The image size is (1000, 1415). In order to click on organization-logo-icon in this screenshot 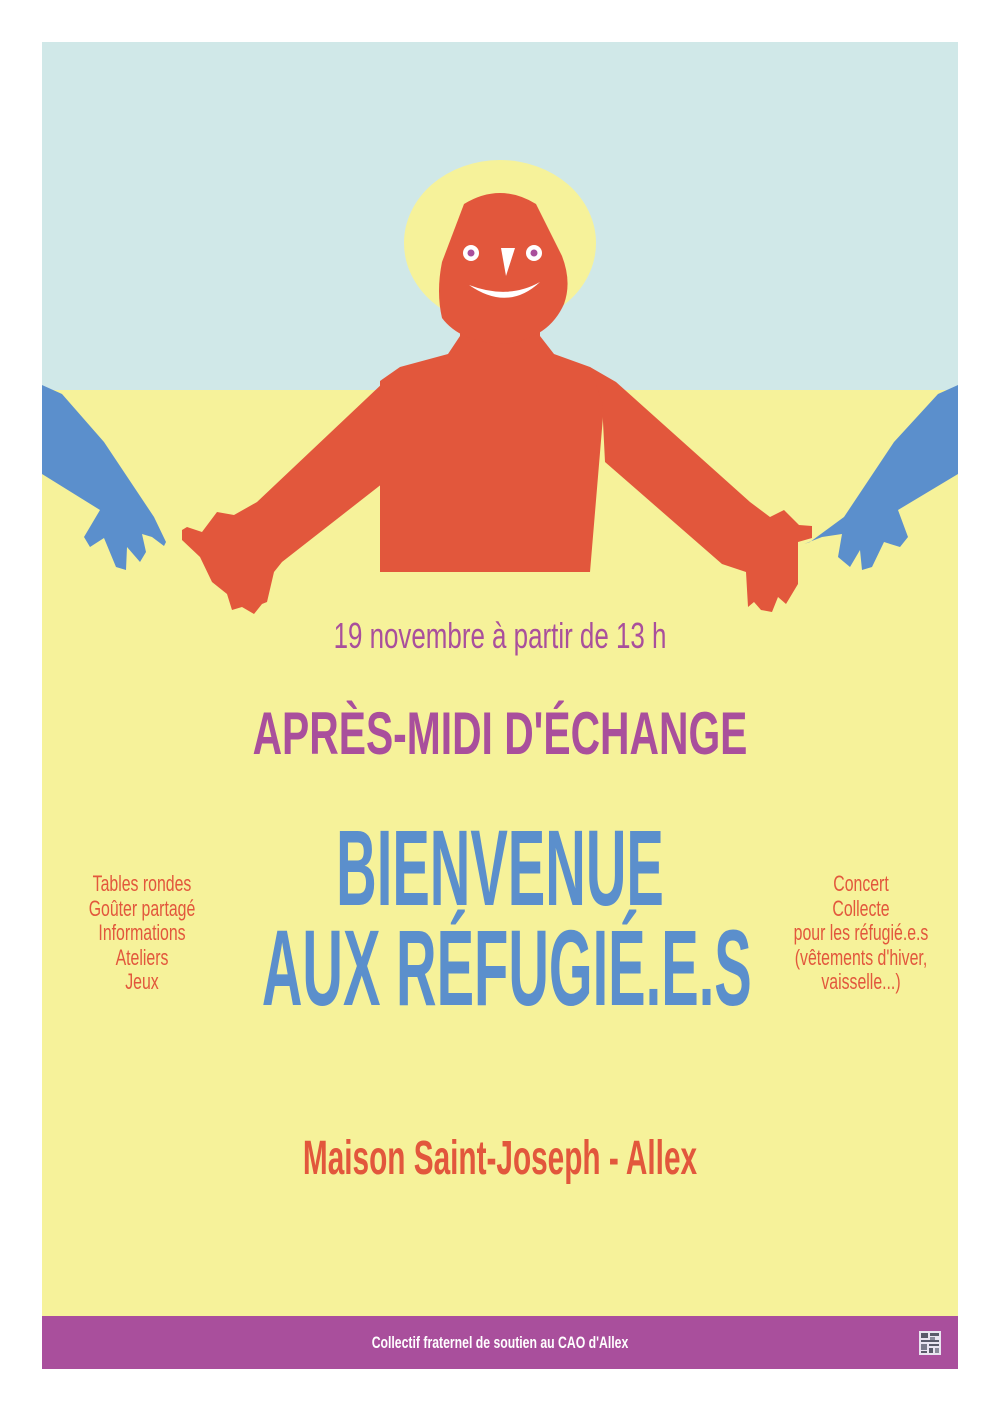, I will do `click(930, 1343)`.